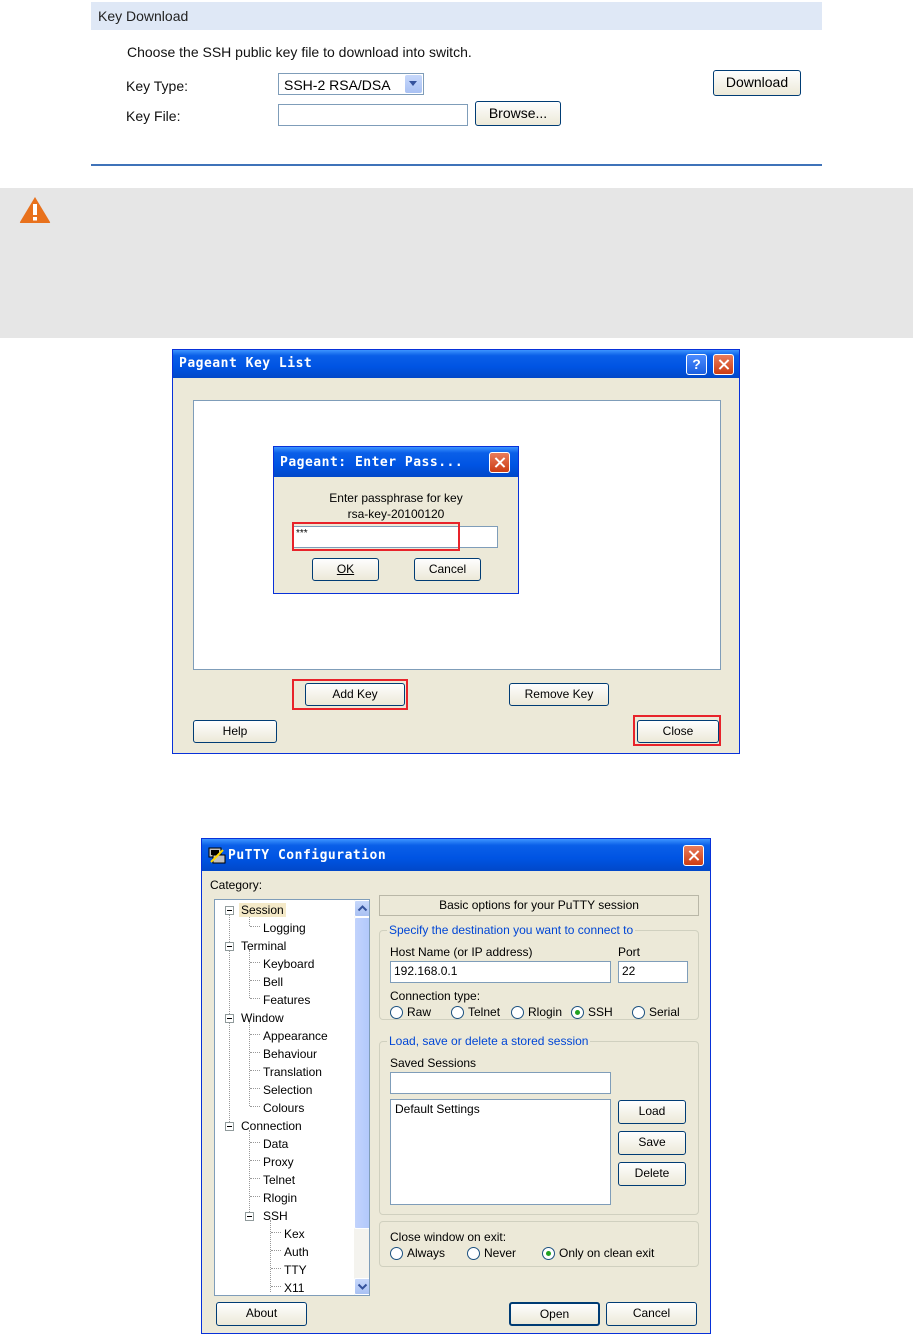  What do you see at coordinates (638, 1012) in the screenshot?
I see `radio-serial` at bounding box center [638, 1012].